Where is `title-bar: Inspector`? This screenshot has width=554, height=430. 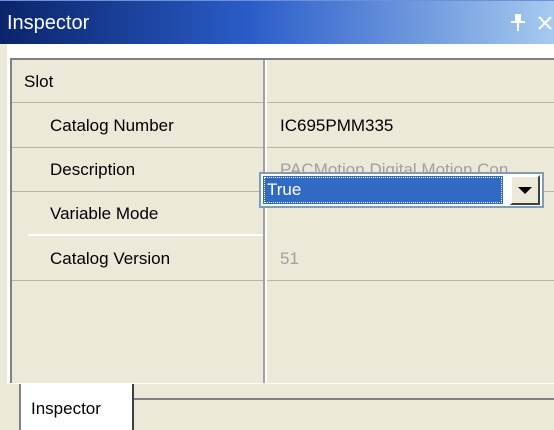
title-bar: Inspector is located at coordinates (277, 22).